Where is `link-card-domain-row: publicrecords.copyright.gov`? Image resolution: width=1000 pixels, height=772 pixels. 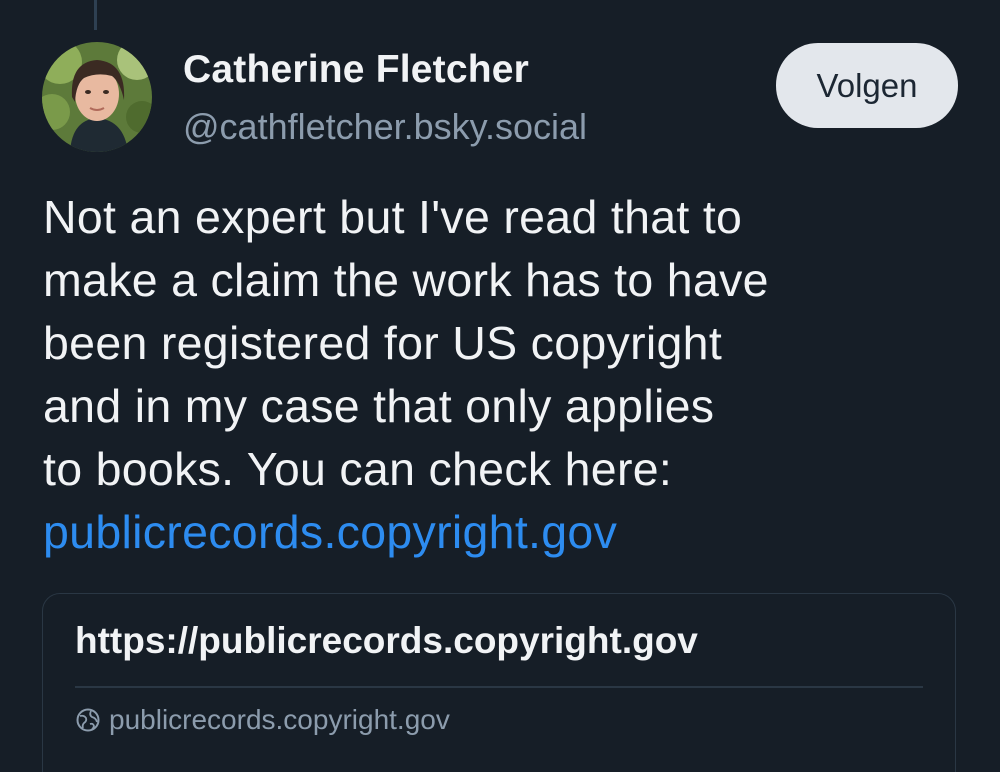 link-card-domain-row: publicrecords.copyright.gov is located at coordinates (262, 720).